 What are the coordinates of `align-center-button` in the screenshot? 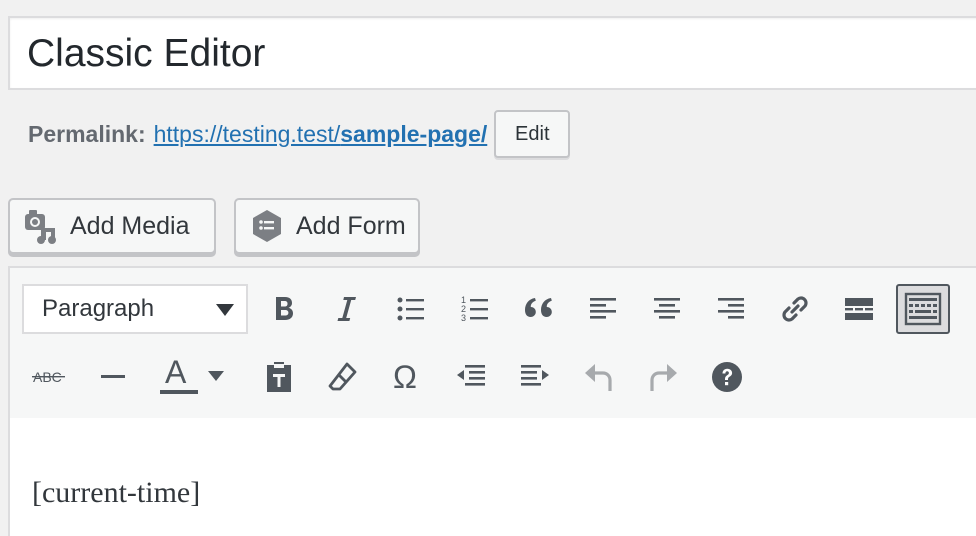 It's located at (667, 309).